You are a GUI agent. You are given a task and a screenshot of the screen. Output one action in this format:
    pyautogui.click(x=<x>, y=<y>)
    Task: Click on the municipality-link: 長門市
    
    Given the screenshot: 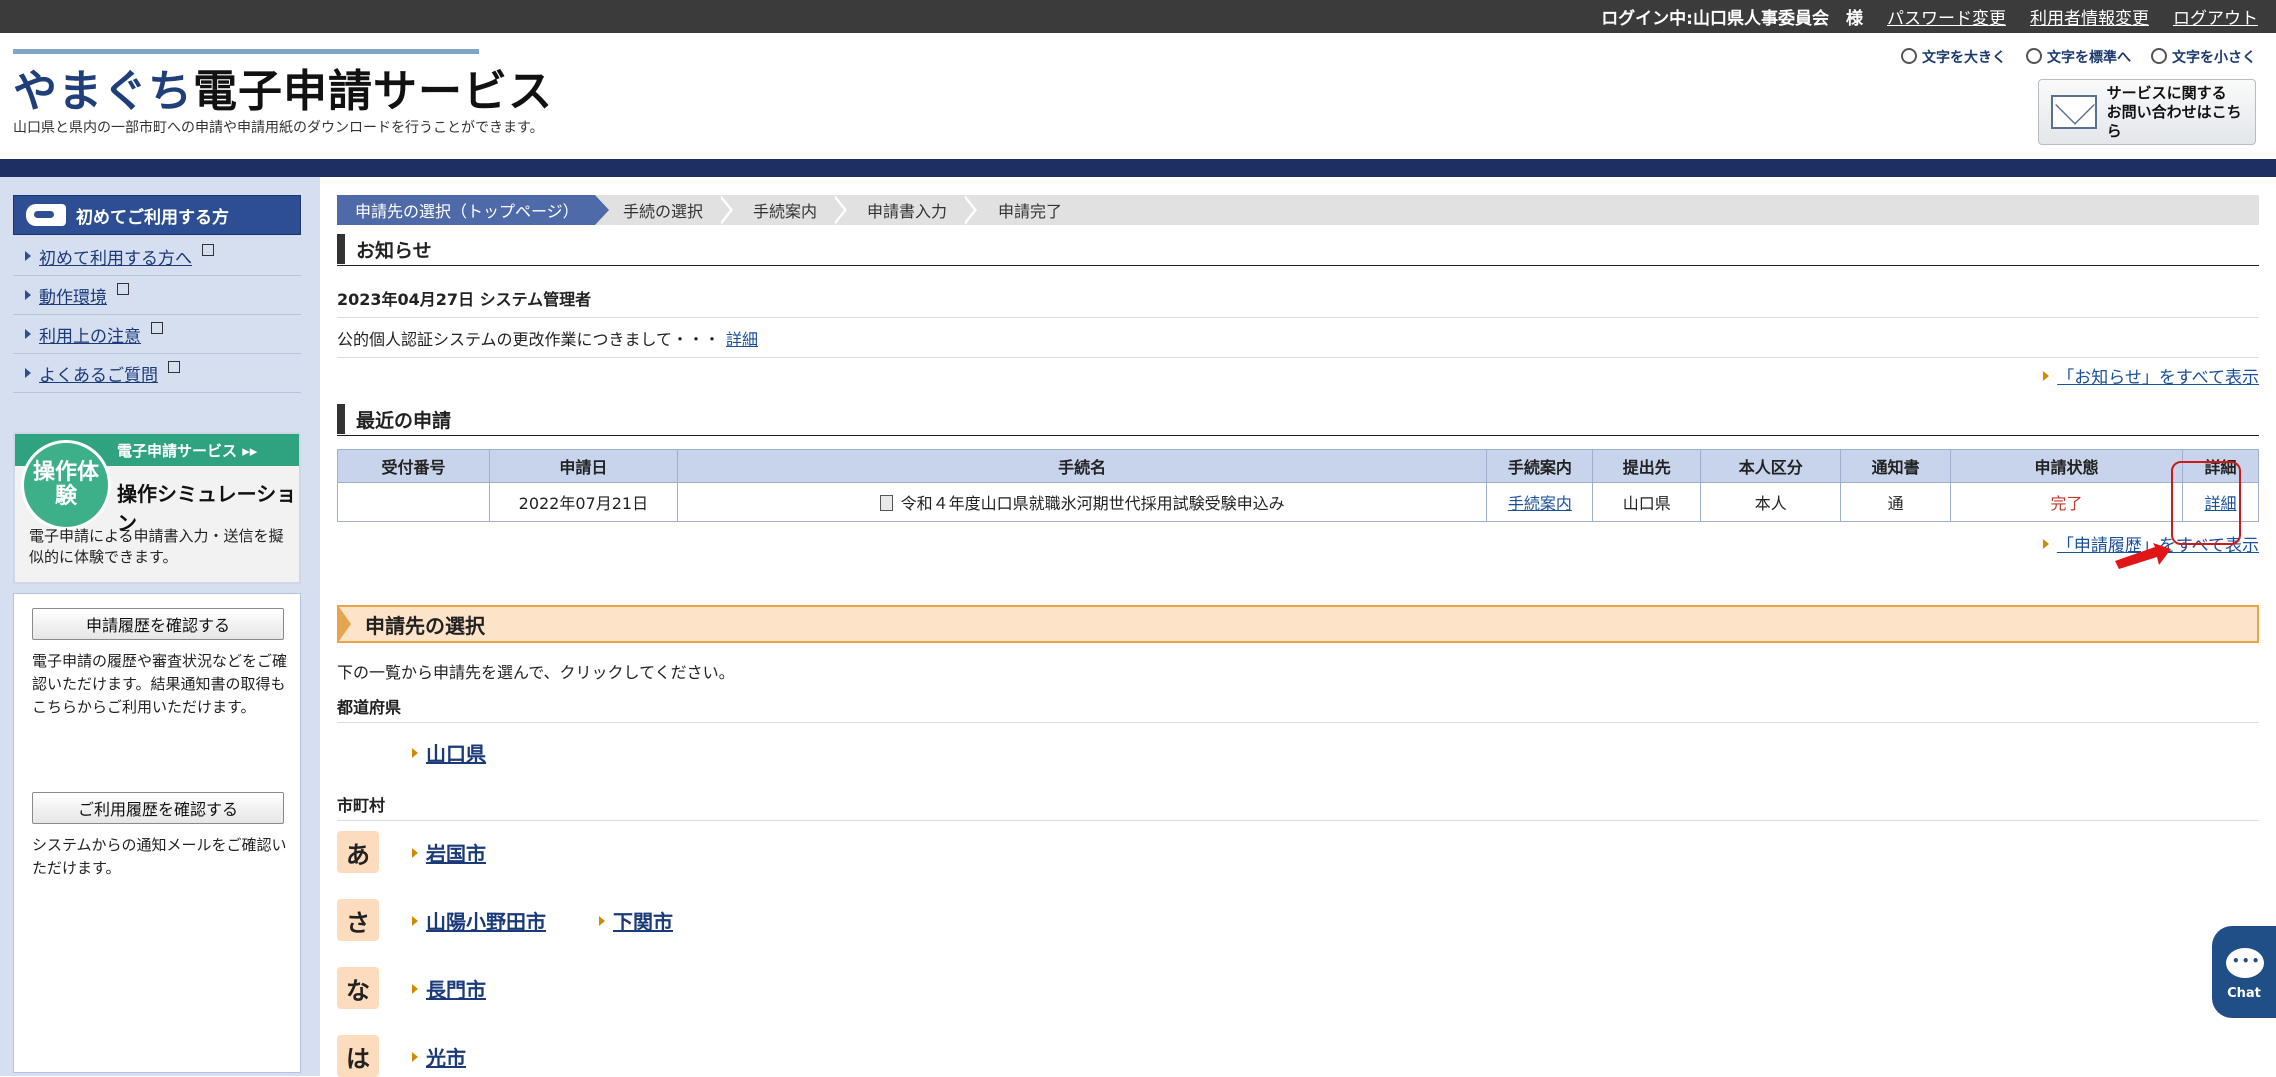 What is the action you would take?
    pyautogui.click(x=456, y=988)
    